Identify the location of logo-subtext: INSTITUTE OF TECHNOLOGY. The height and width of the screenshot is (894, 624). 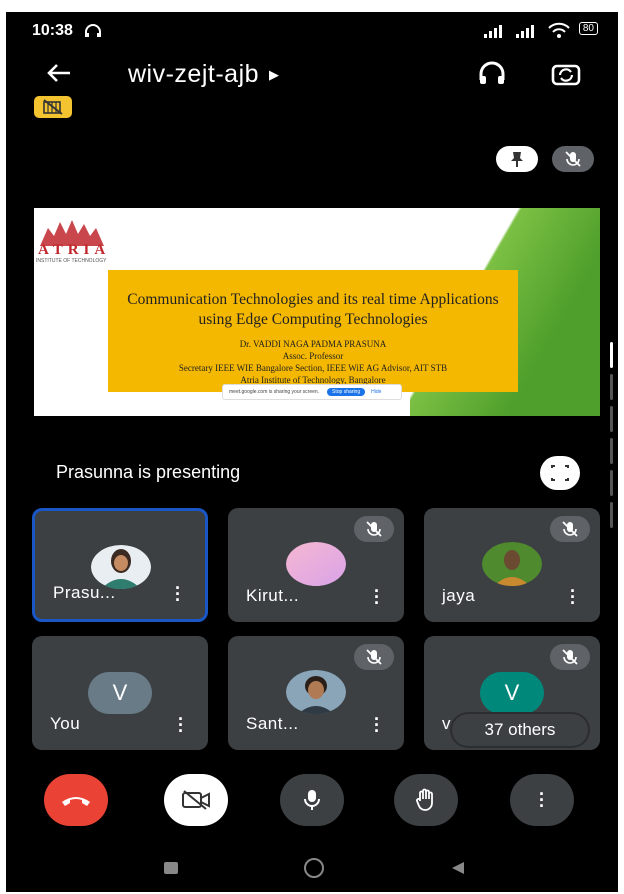
(71, 261).